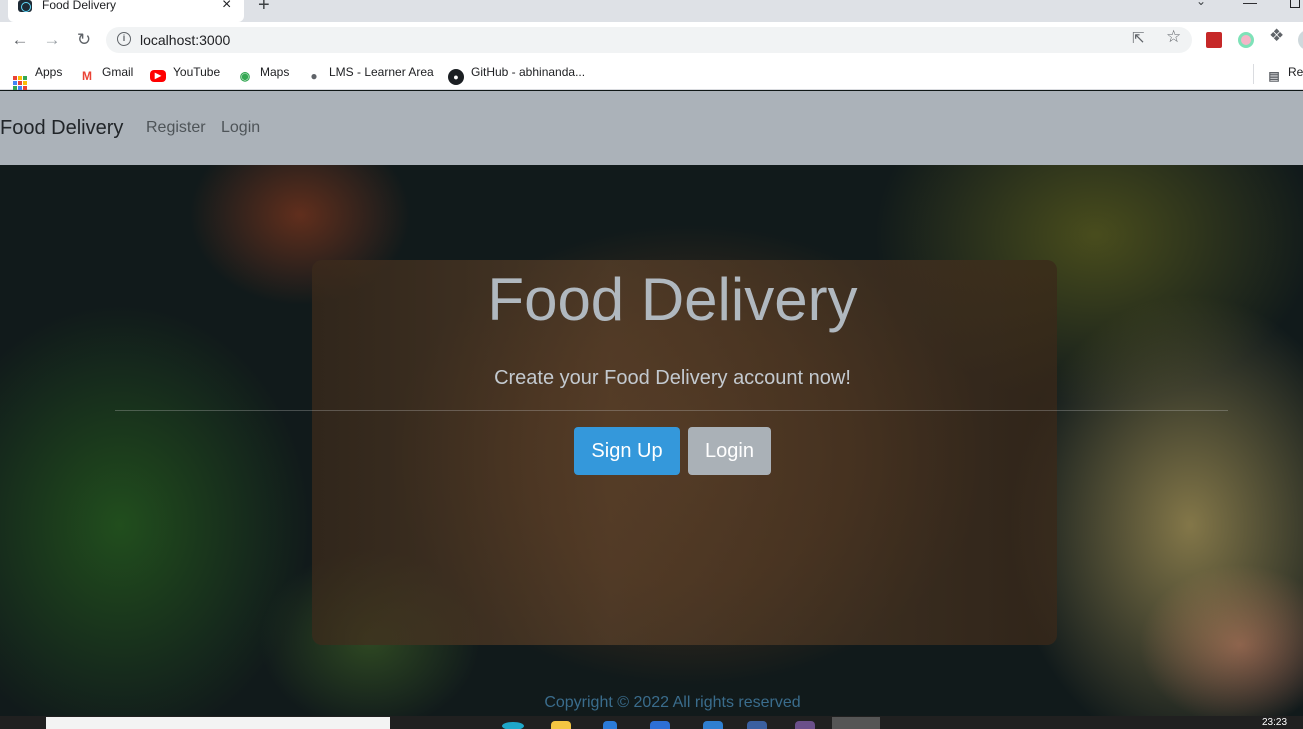 The width and height of the screenshot is (1303, 729). What do you see at coordinates (126, 11) in the screenshot?
I see `browser-tab: Food Delivery ×` at bounding box center [126, 11].